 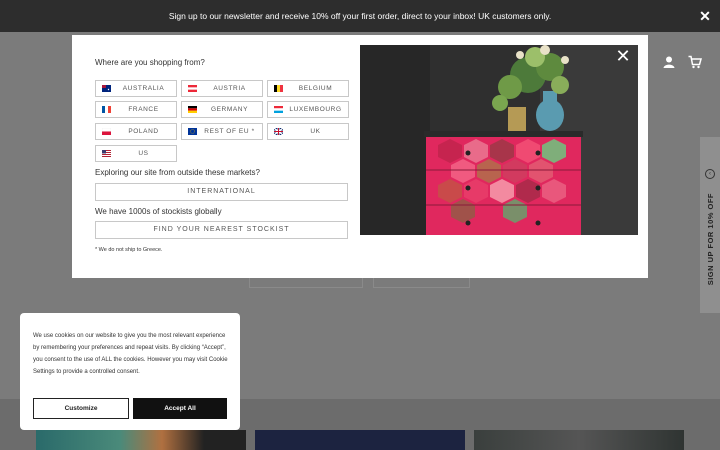 What do you see at coordinates (106, 88) in the screenshot?
I see `flag-australia-icon` at bounding box center [106, 88].